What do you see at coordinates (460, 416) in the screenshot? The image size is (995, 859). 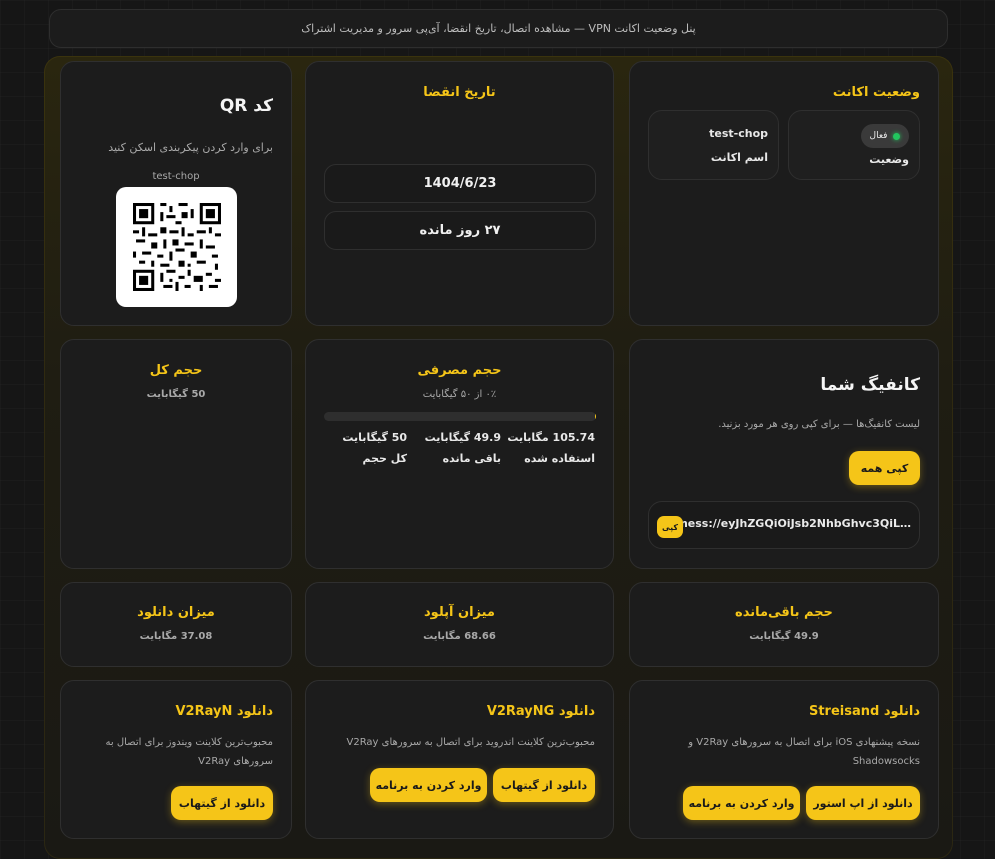 I see `usage-progress-bar` at bounding box center [460, 416].